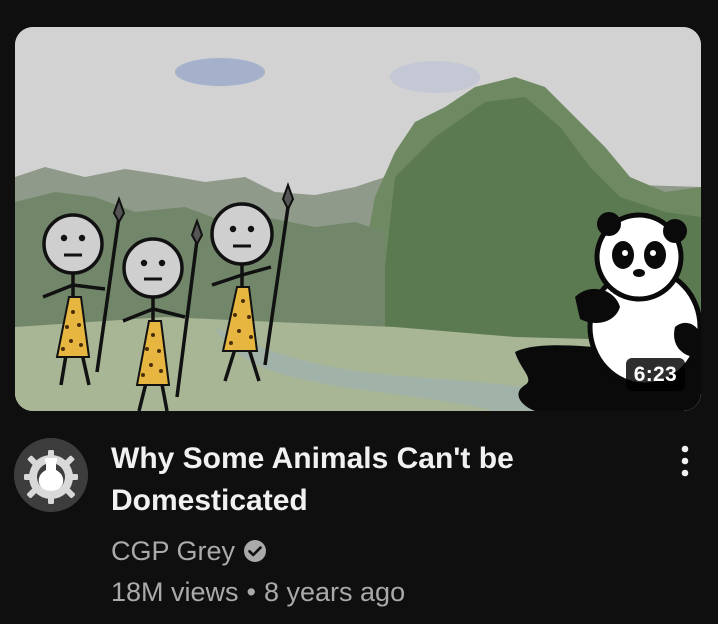 The width and height of the screenshot is (718, 624). What do you see at coordinates (175, 592) in the screenshot?
I see `view-count: 18M views` at bounding box center [175, 592].